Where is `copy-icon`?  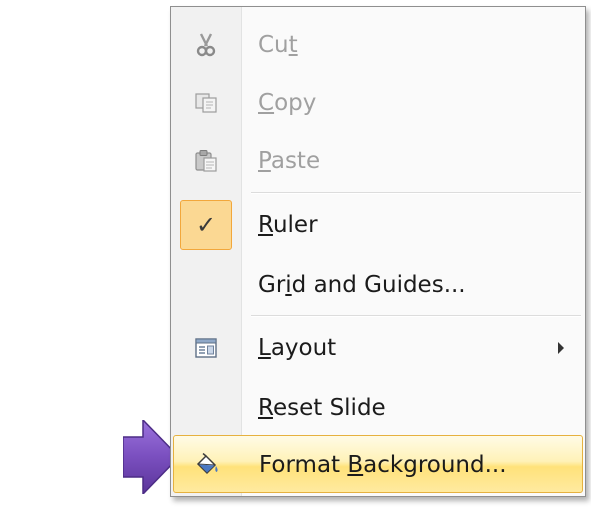 copy-icon is located at coordinates (206, 103).